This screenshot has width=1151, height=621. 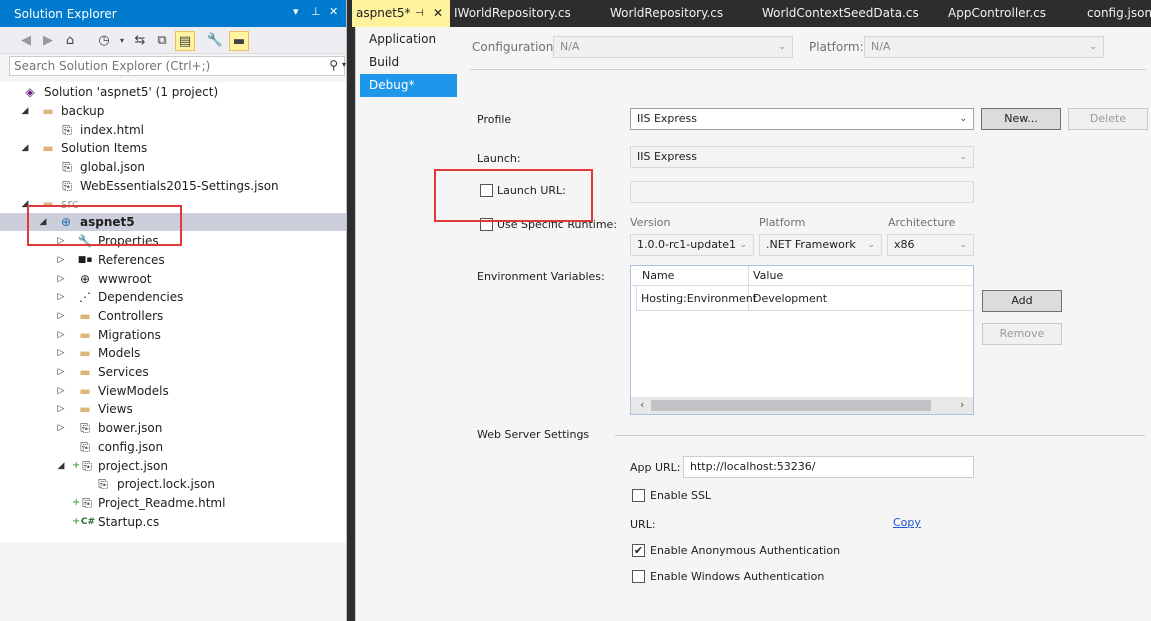 What do you see at coordinates (802, 192) in the screenshot?
I see `launch-url-input` at bounding box center [802, 192].